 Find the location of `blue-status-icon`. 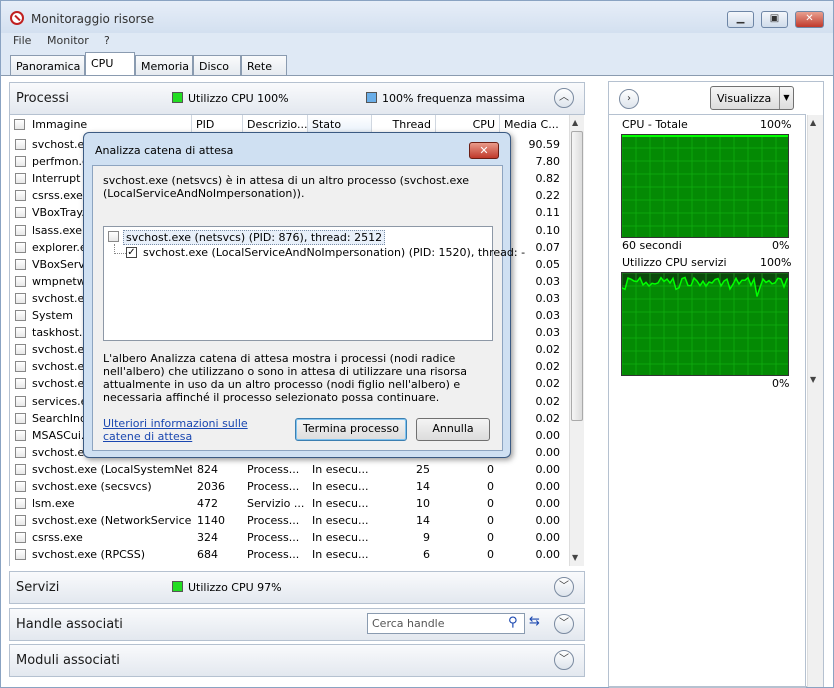

blue-status-icon is located at coordinates (371, 97).